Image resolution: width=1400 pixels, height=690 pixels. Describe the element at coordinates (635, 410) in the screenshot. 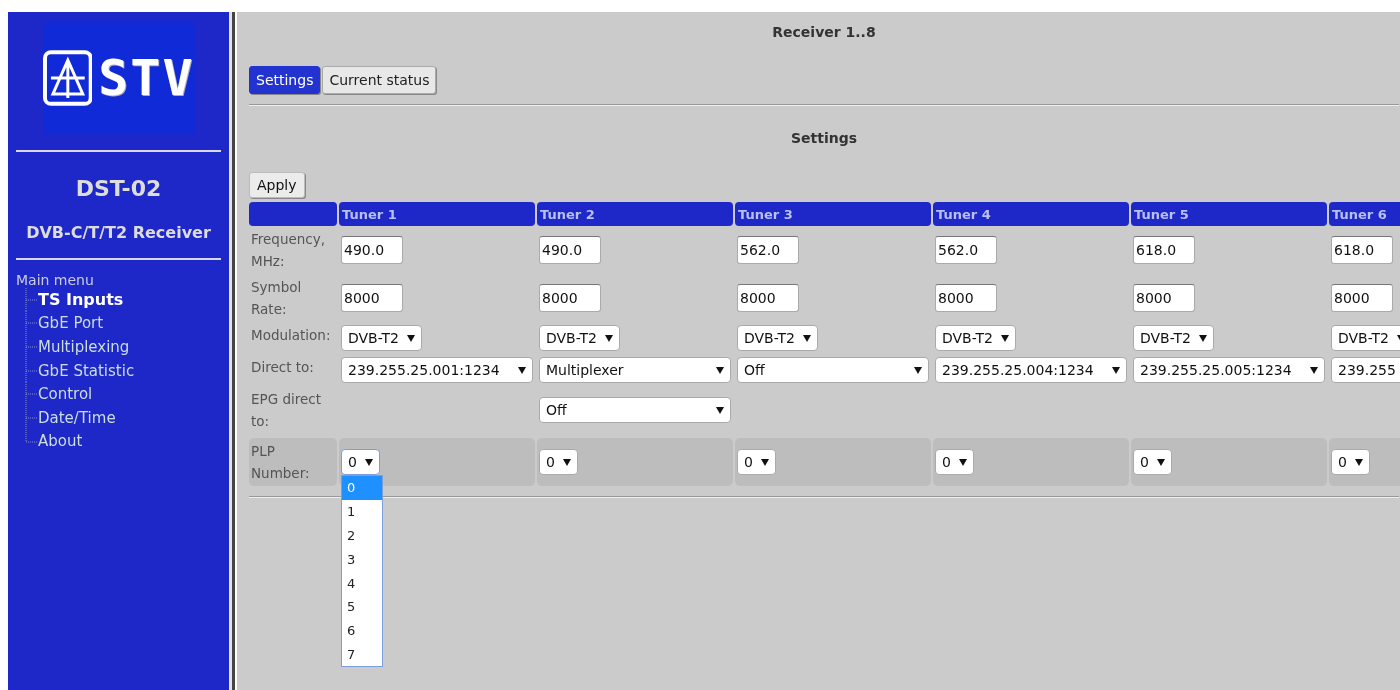

I see `epg-select: Off` at that location.